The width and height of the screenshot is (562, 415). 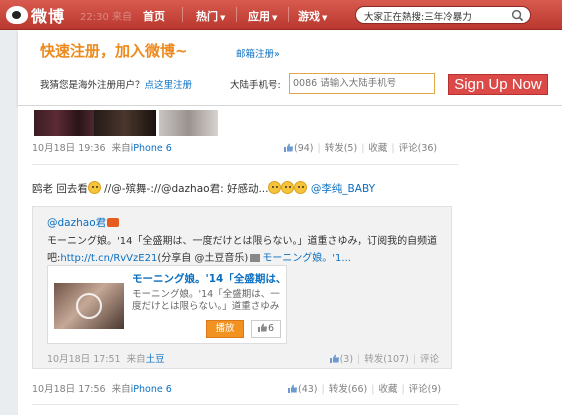 I want to click on repost-actions: (3) | 转发(107) | 评论, so click(x=384, y=358).